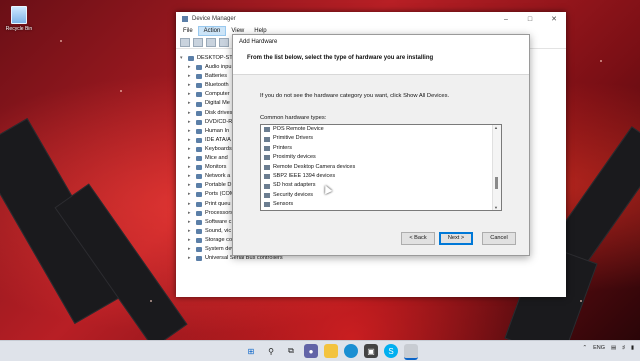  Describe the element at coordinates (211, 42) in the screenshot. I see `properties-icon` at that location.